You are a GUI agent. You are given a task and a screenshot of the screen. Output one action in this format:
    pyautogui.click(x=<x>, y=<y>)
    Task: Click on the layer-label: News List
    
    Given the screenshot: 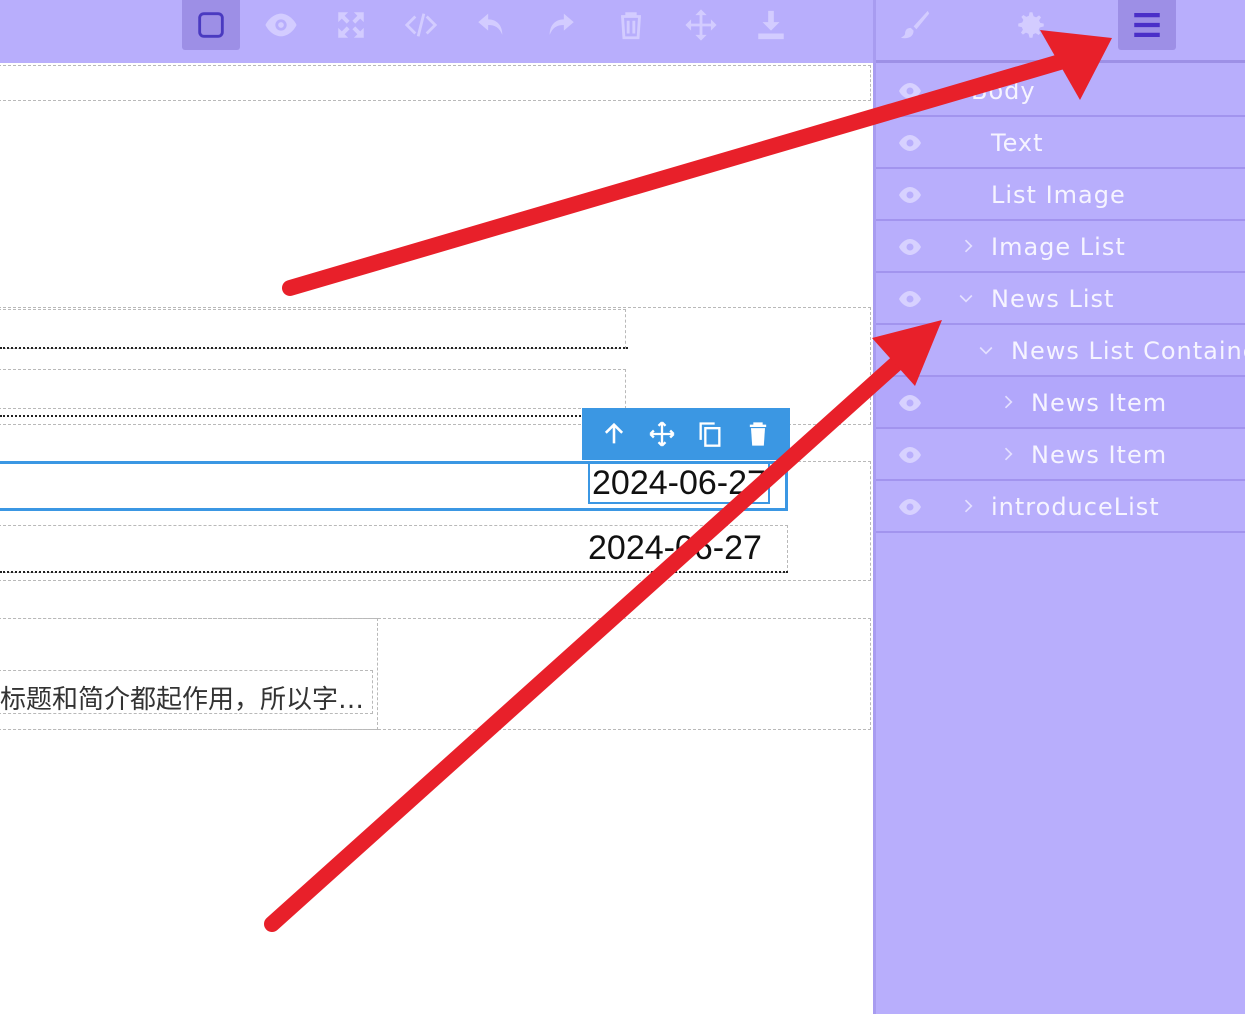 What is the action you would take?
    pyautogui.click(x=1053, y=299)
    